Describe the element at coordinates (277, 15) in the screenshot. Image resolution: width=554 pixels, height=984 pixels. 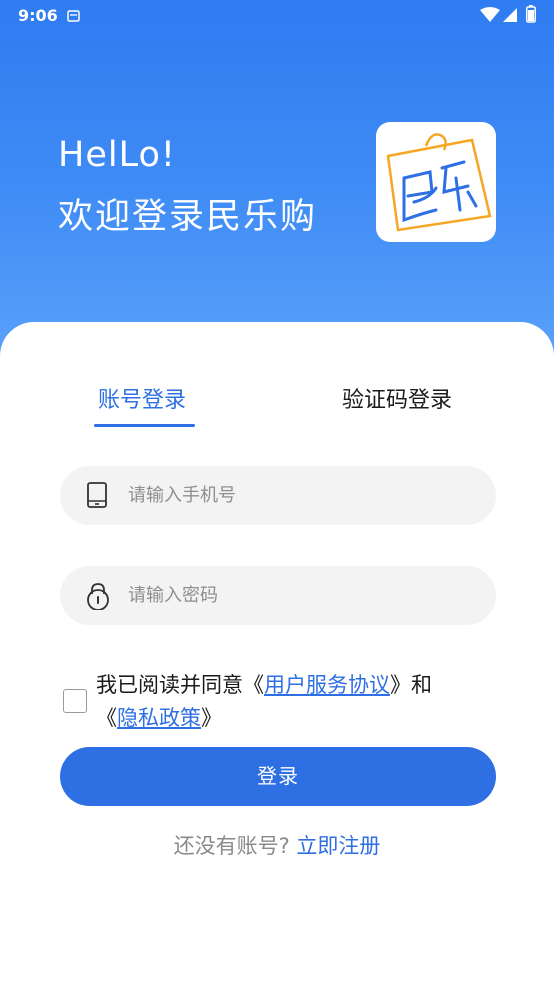
I see `status-bar: 9:06` at that location.